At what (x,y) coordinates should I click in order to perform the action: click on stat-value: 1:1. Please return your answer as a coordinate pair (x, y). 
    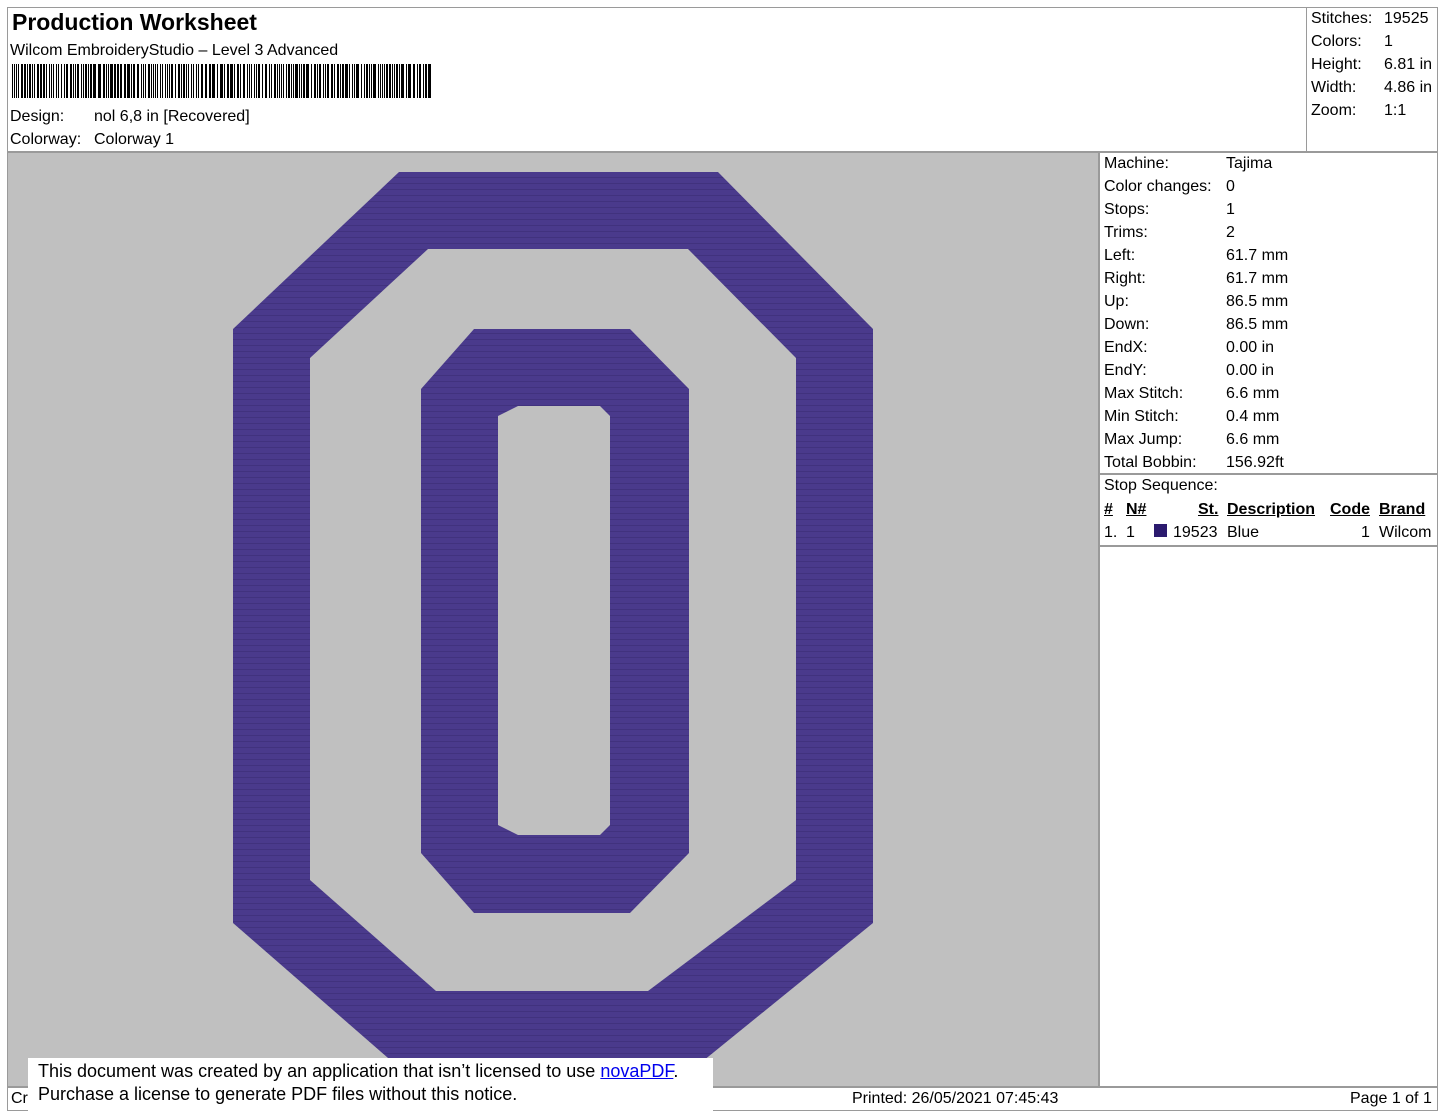
    Looking at the image, I should click on (1395, 110).